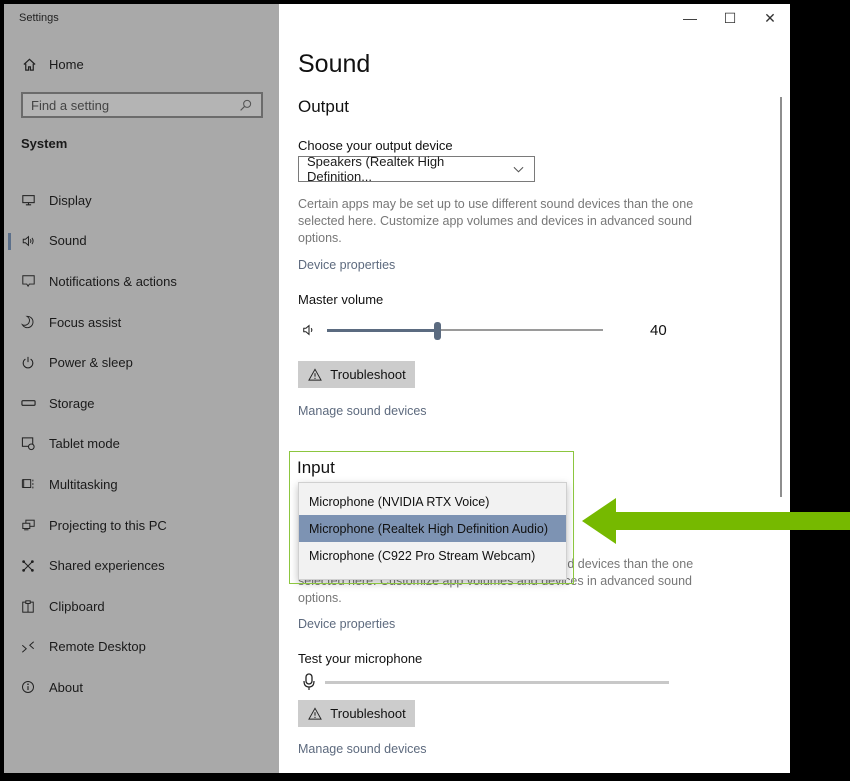 The image size is (850, 781). What do you see at coordinates (70, 200) in the screenshot?
I see `sidebar-item-label: Display` at bounding box center [70, 200].